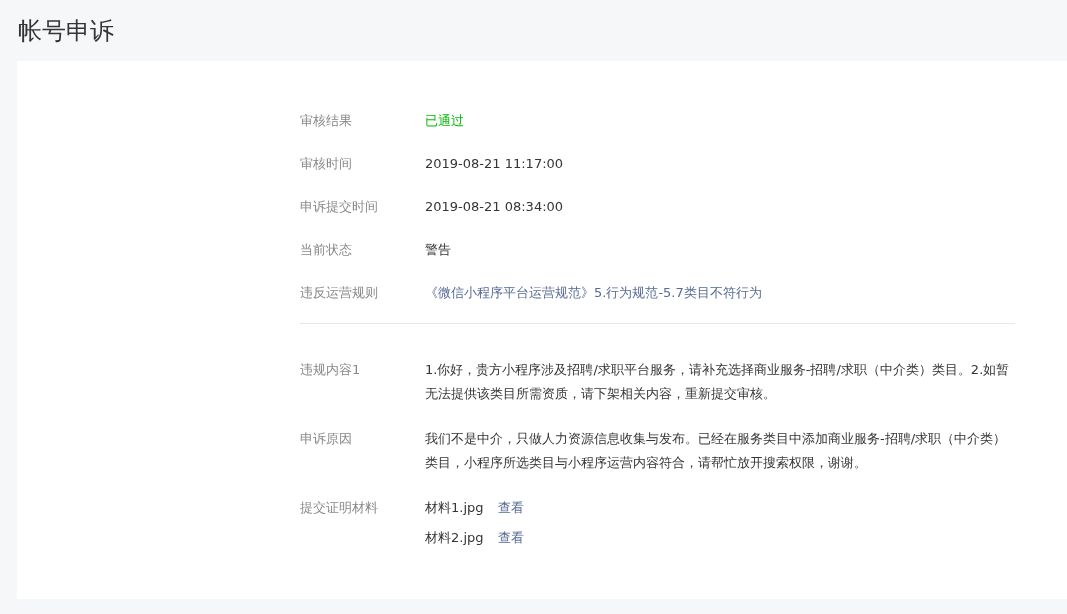  What do you see at coordinates (331, 370) in the screenshot?
I see `field-label: 违规内容1` at bounding box center [331, 370].